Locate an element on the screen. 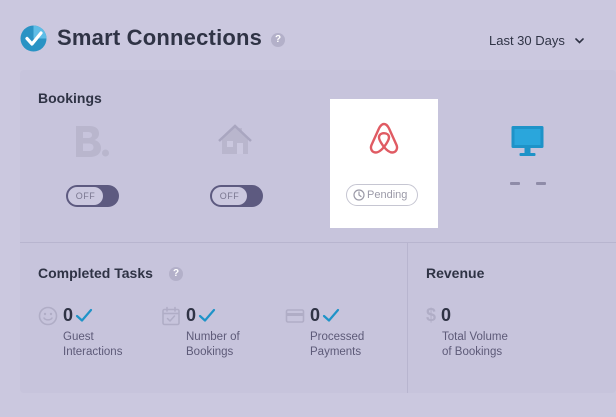 The image size is (616, 417). currency-symbol: $ is located at coordinates (431, 315).